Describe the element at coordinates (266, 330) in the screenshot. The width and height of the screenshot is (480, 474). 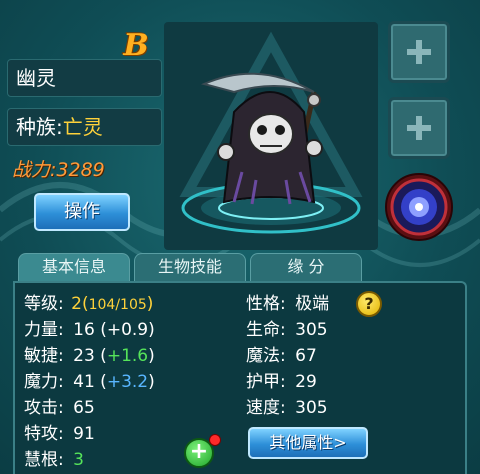
I see `stat-label: 生命:` at that location.